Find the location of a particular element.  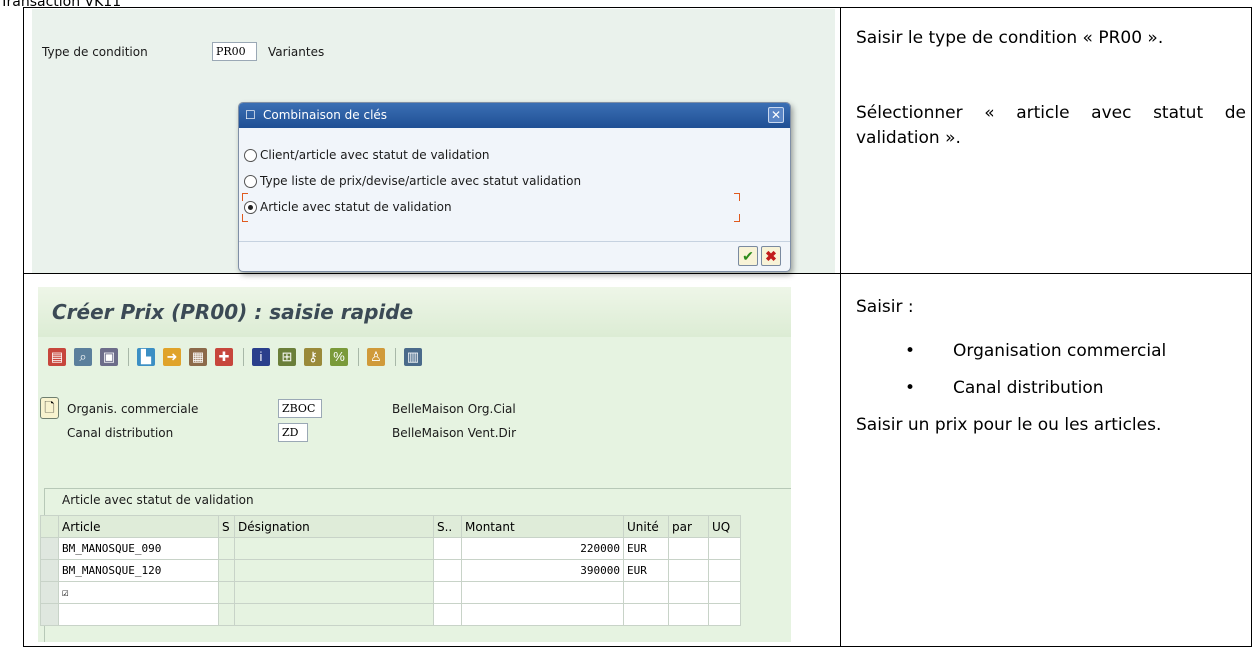

details-icon: ▣ is located at coordinates (109, 357).